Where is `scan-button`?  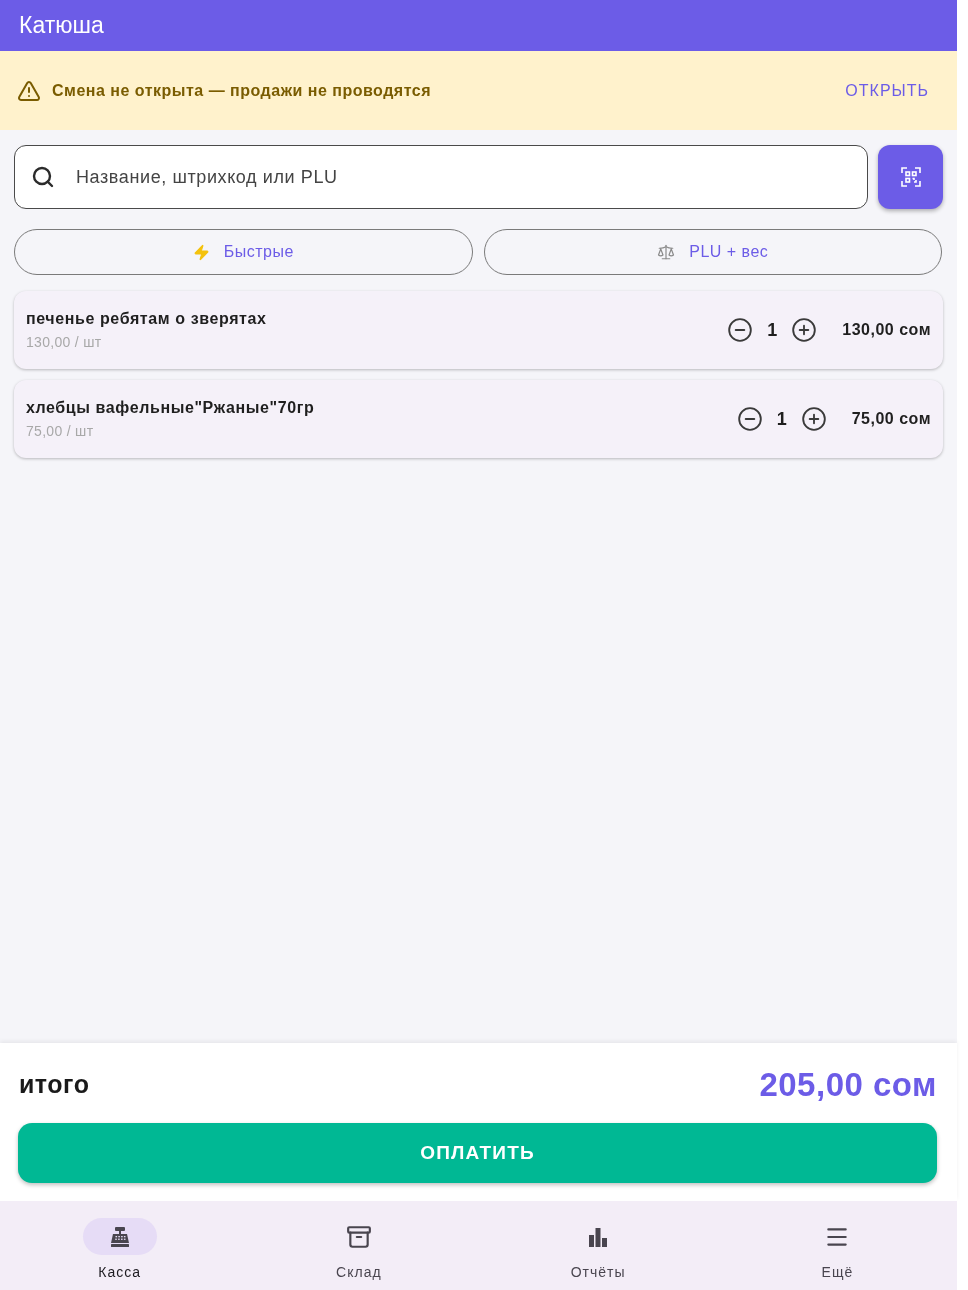 scan-button is located at coordinates (910, 177).